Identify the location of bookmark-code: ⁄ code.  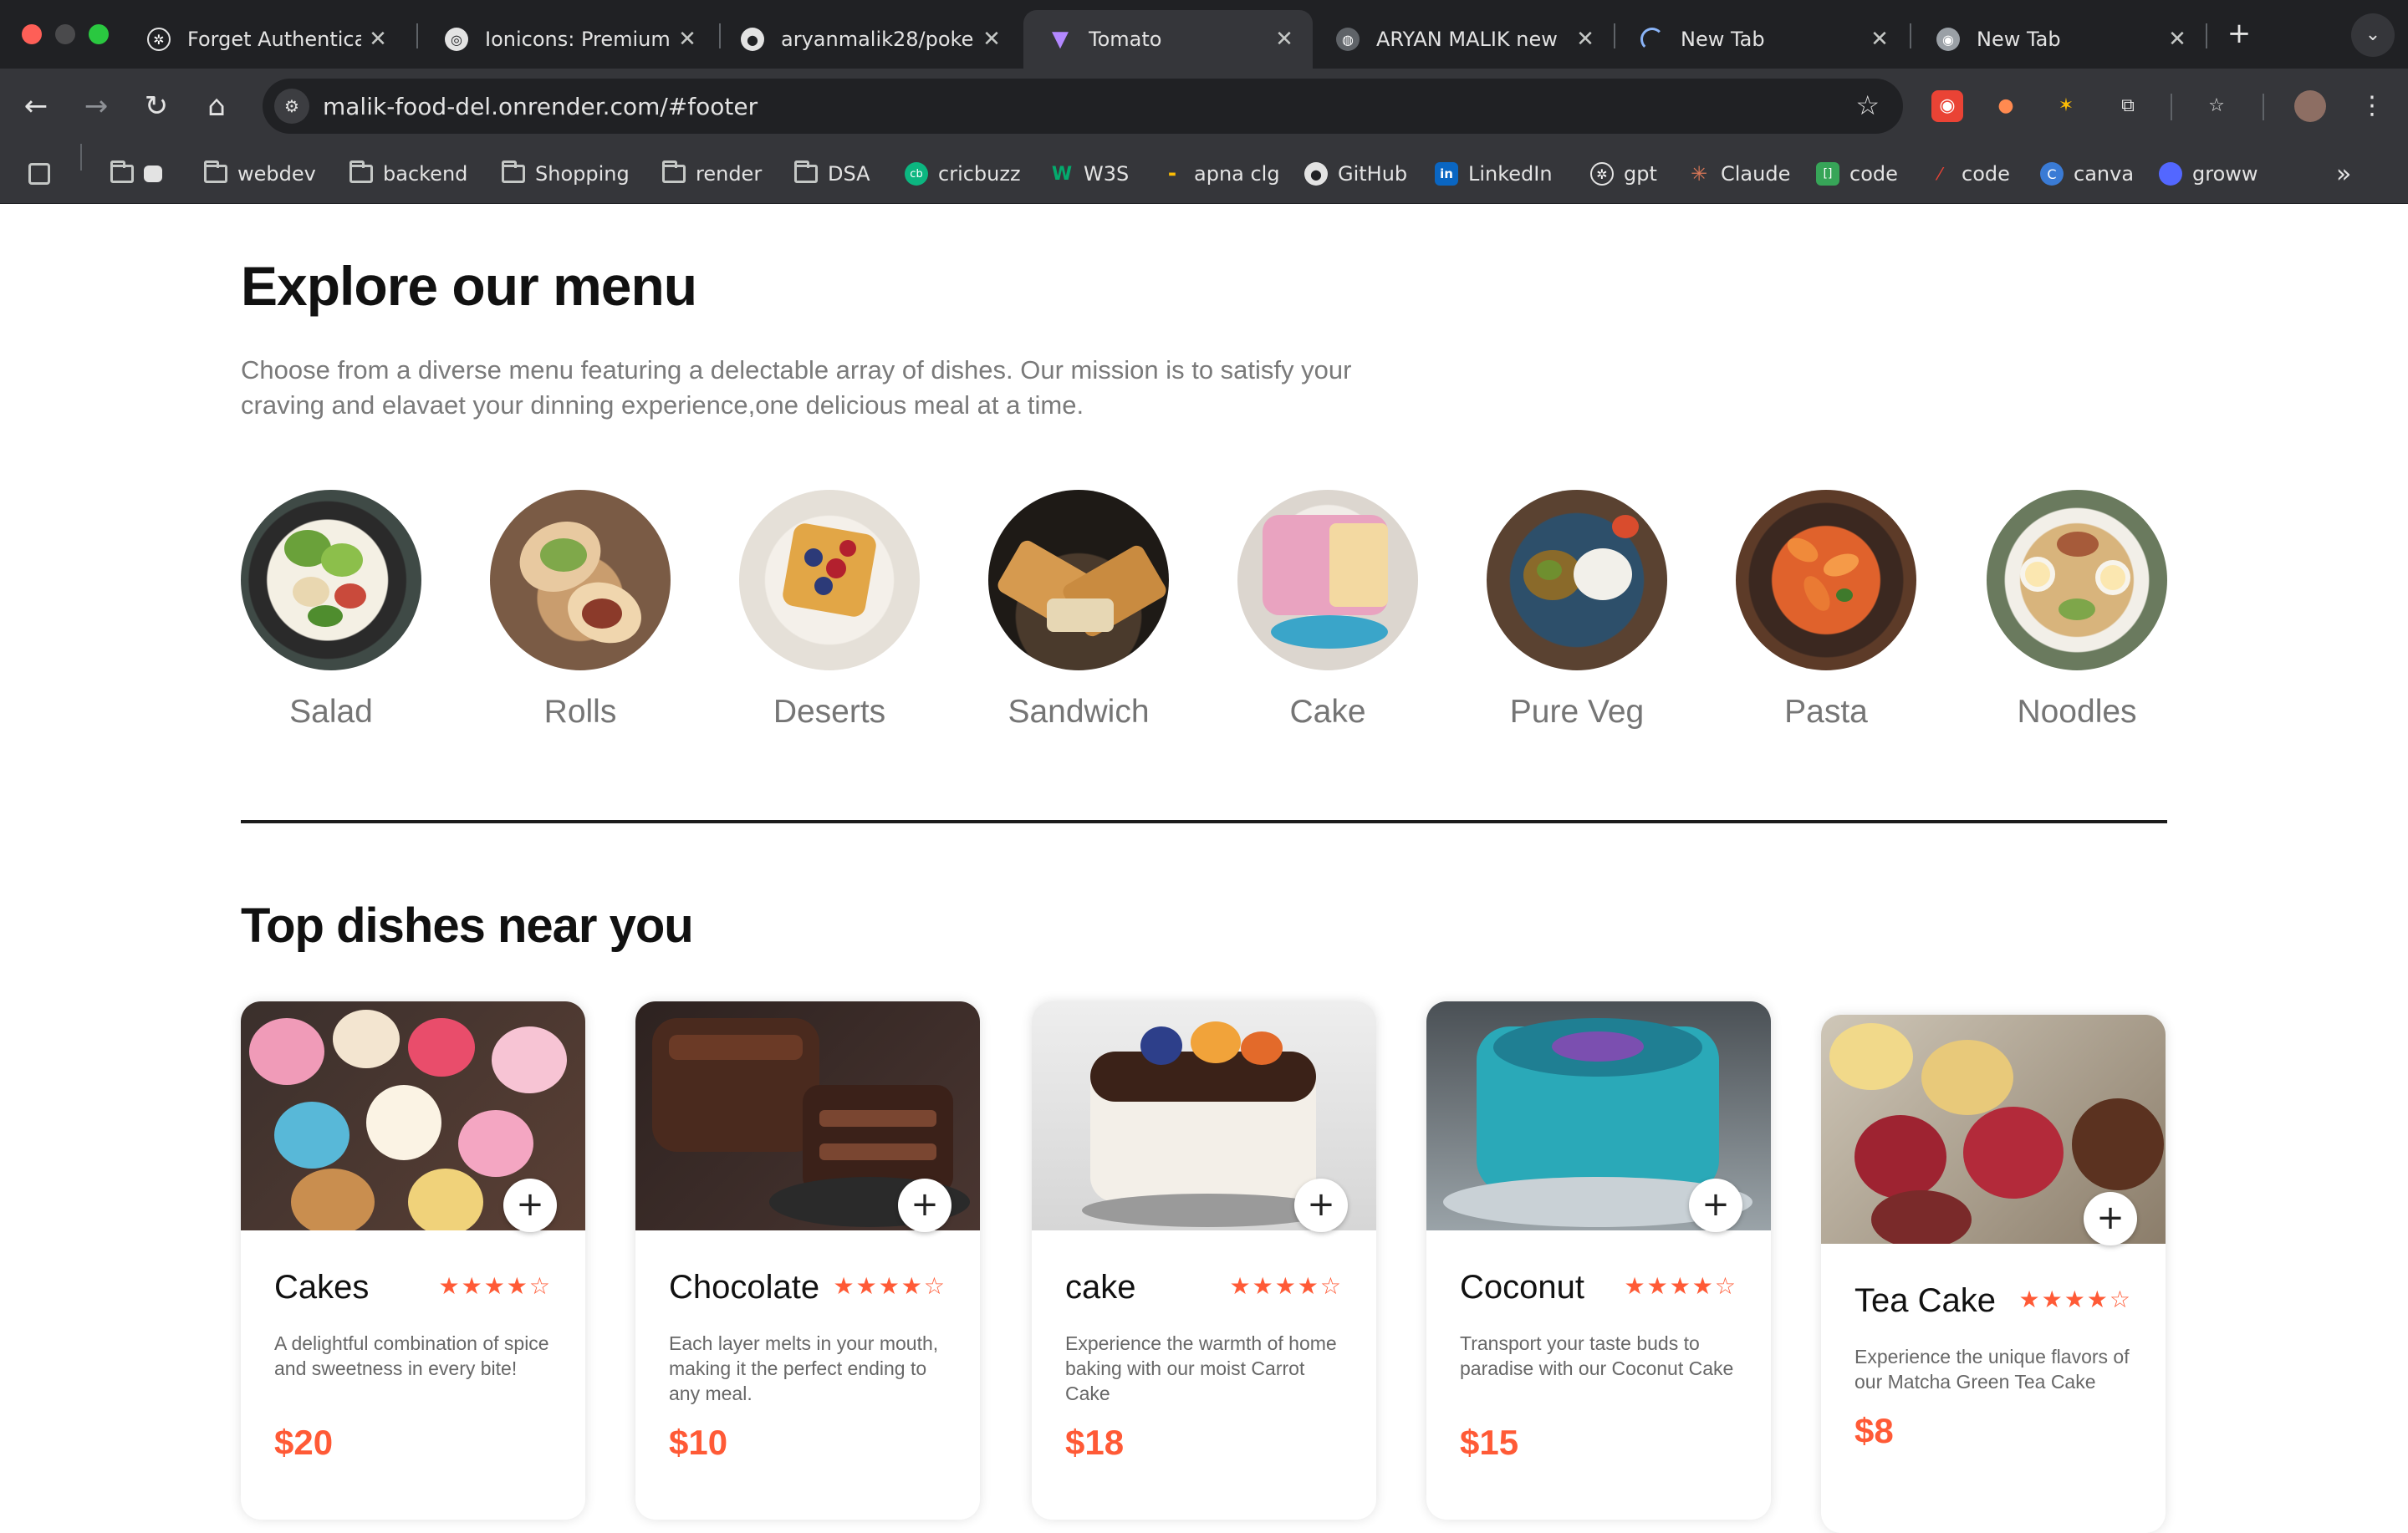
(1969, 173).